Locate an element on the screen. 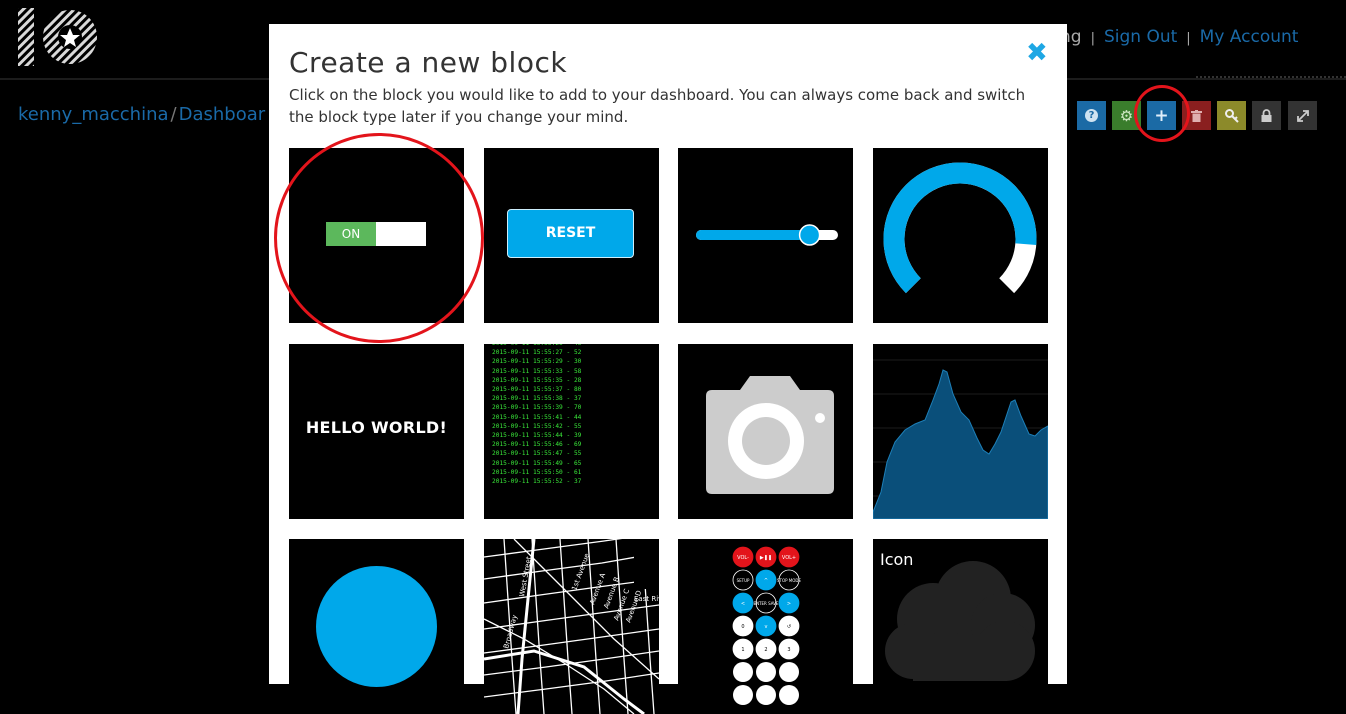  close-icon: ✖ is located at coordinates (1037, 53).